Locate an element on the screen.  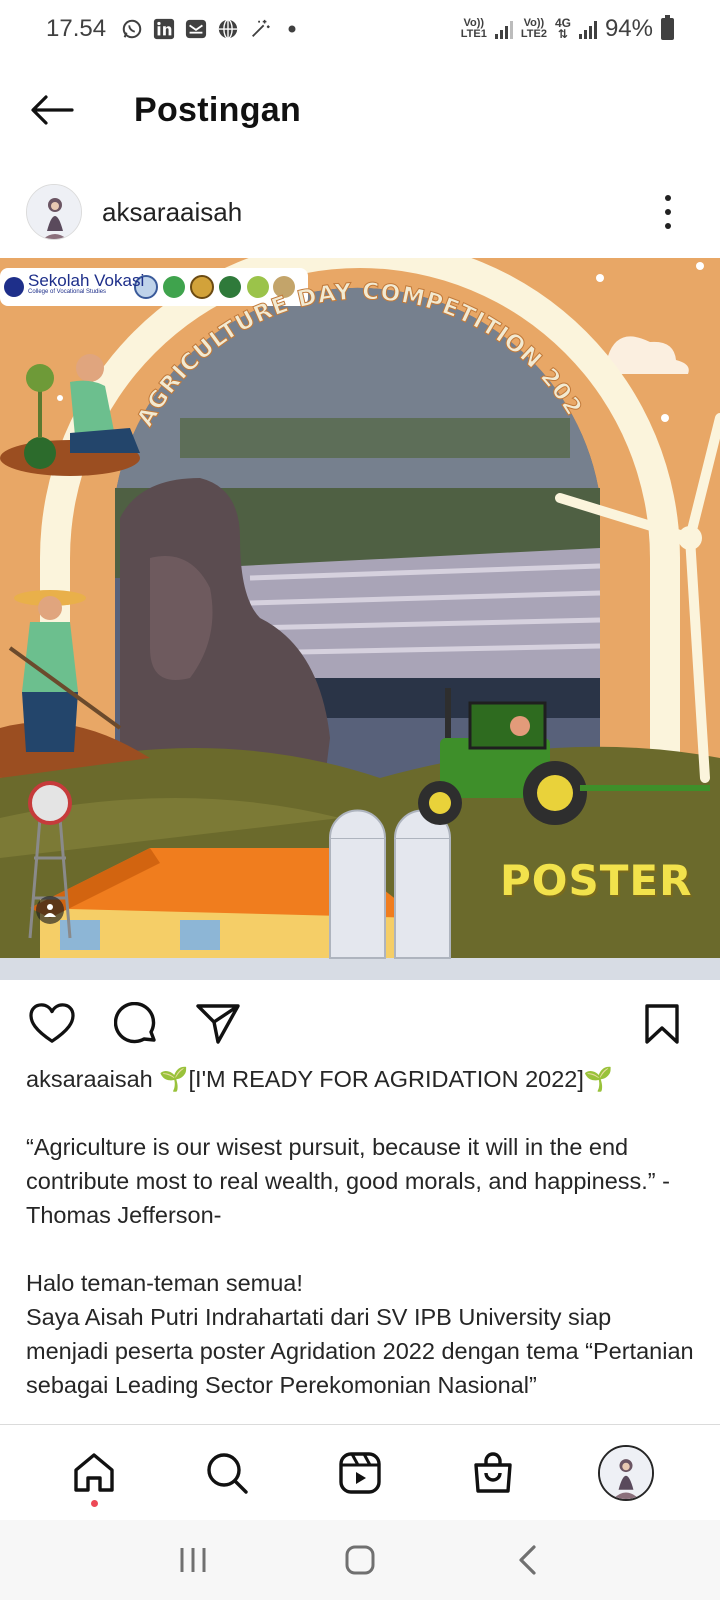
caption-username: aksaraaisah is located at coordinates (89, 1079).